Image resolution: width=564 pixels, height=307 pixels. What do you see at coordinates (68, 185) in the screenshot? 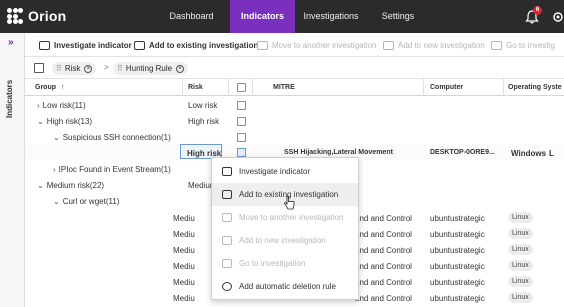
I see `group-label: Medium risk` at bounding box center [68, 185].